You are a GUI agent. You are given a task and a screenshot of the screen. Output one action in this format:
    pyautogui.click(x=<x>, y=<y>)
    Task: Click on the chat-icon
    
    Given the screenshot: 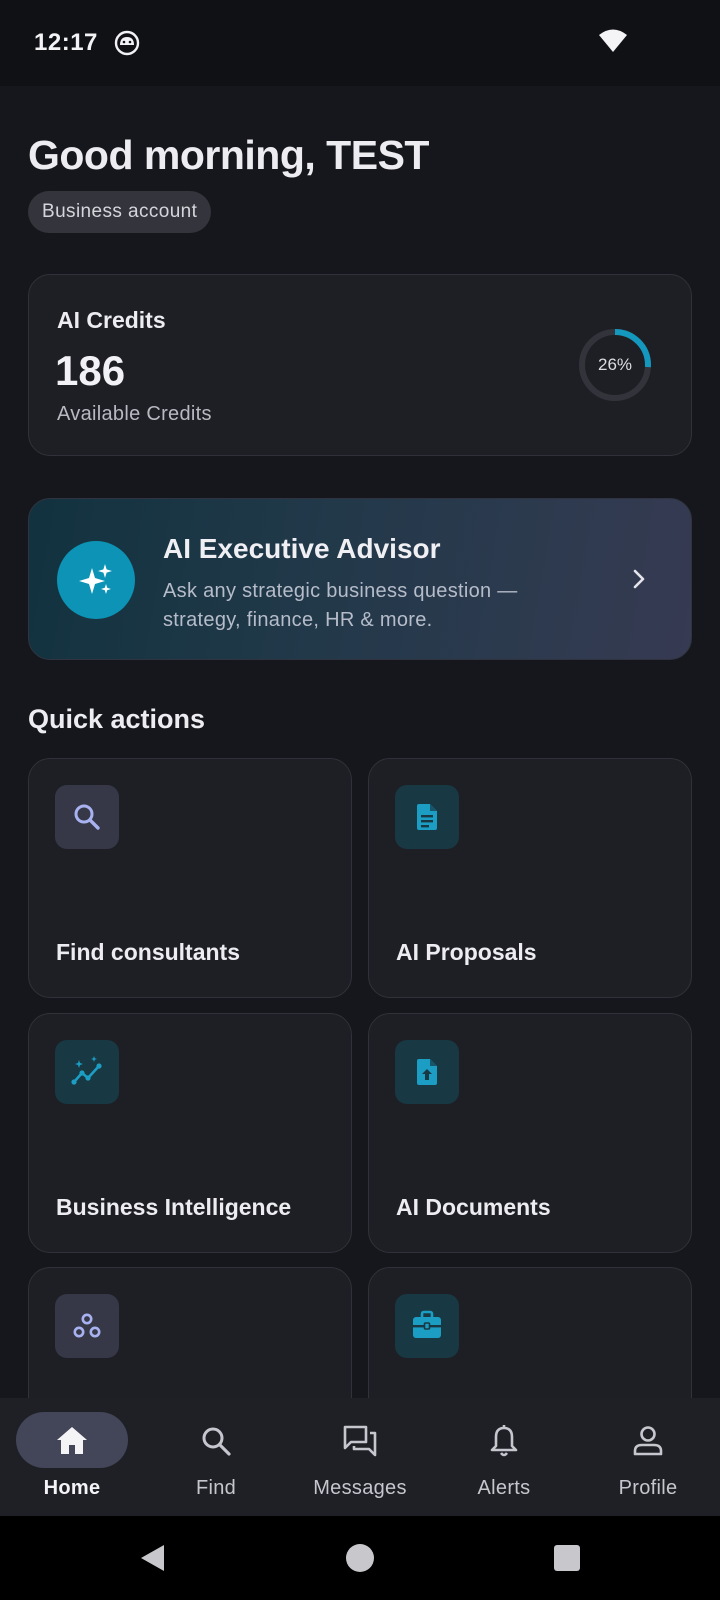 What is the action you would take?
    pyautogui.click(x=360, y=1441)
    